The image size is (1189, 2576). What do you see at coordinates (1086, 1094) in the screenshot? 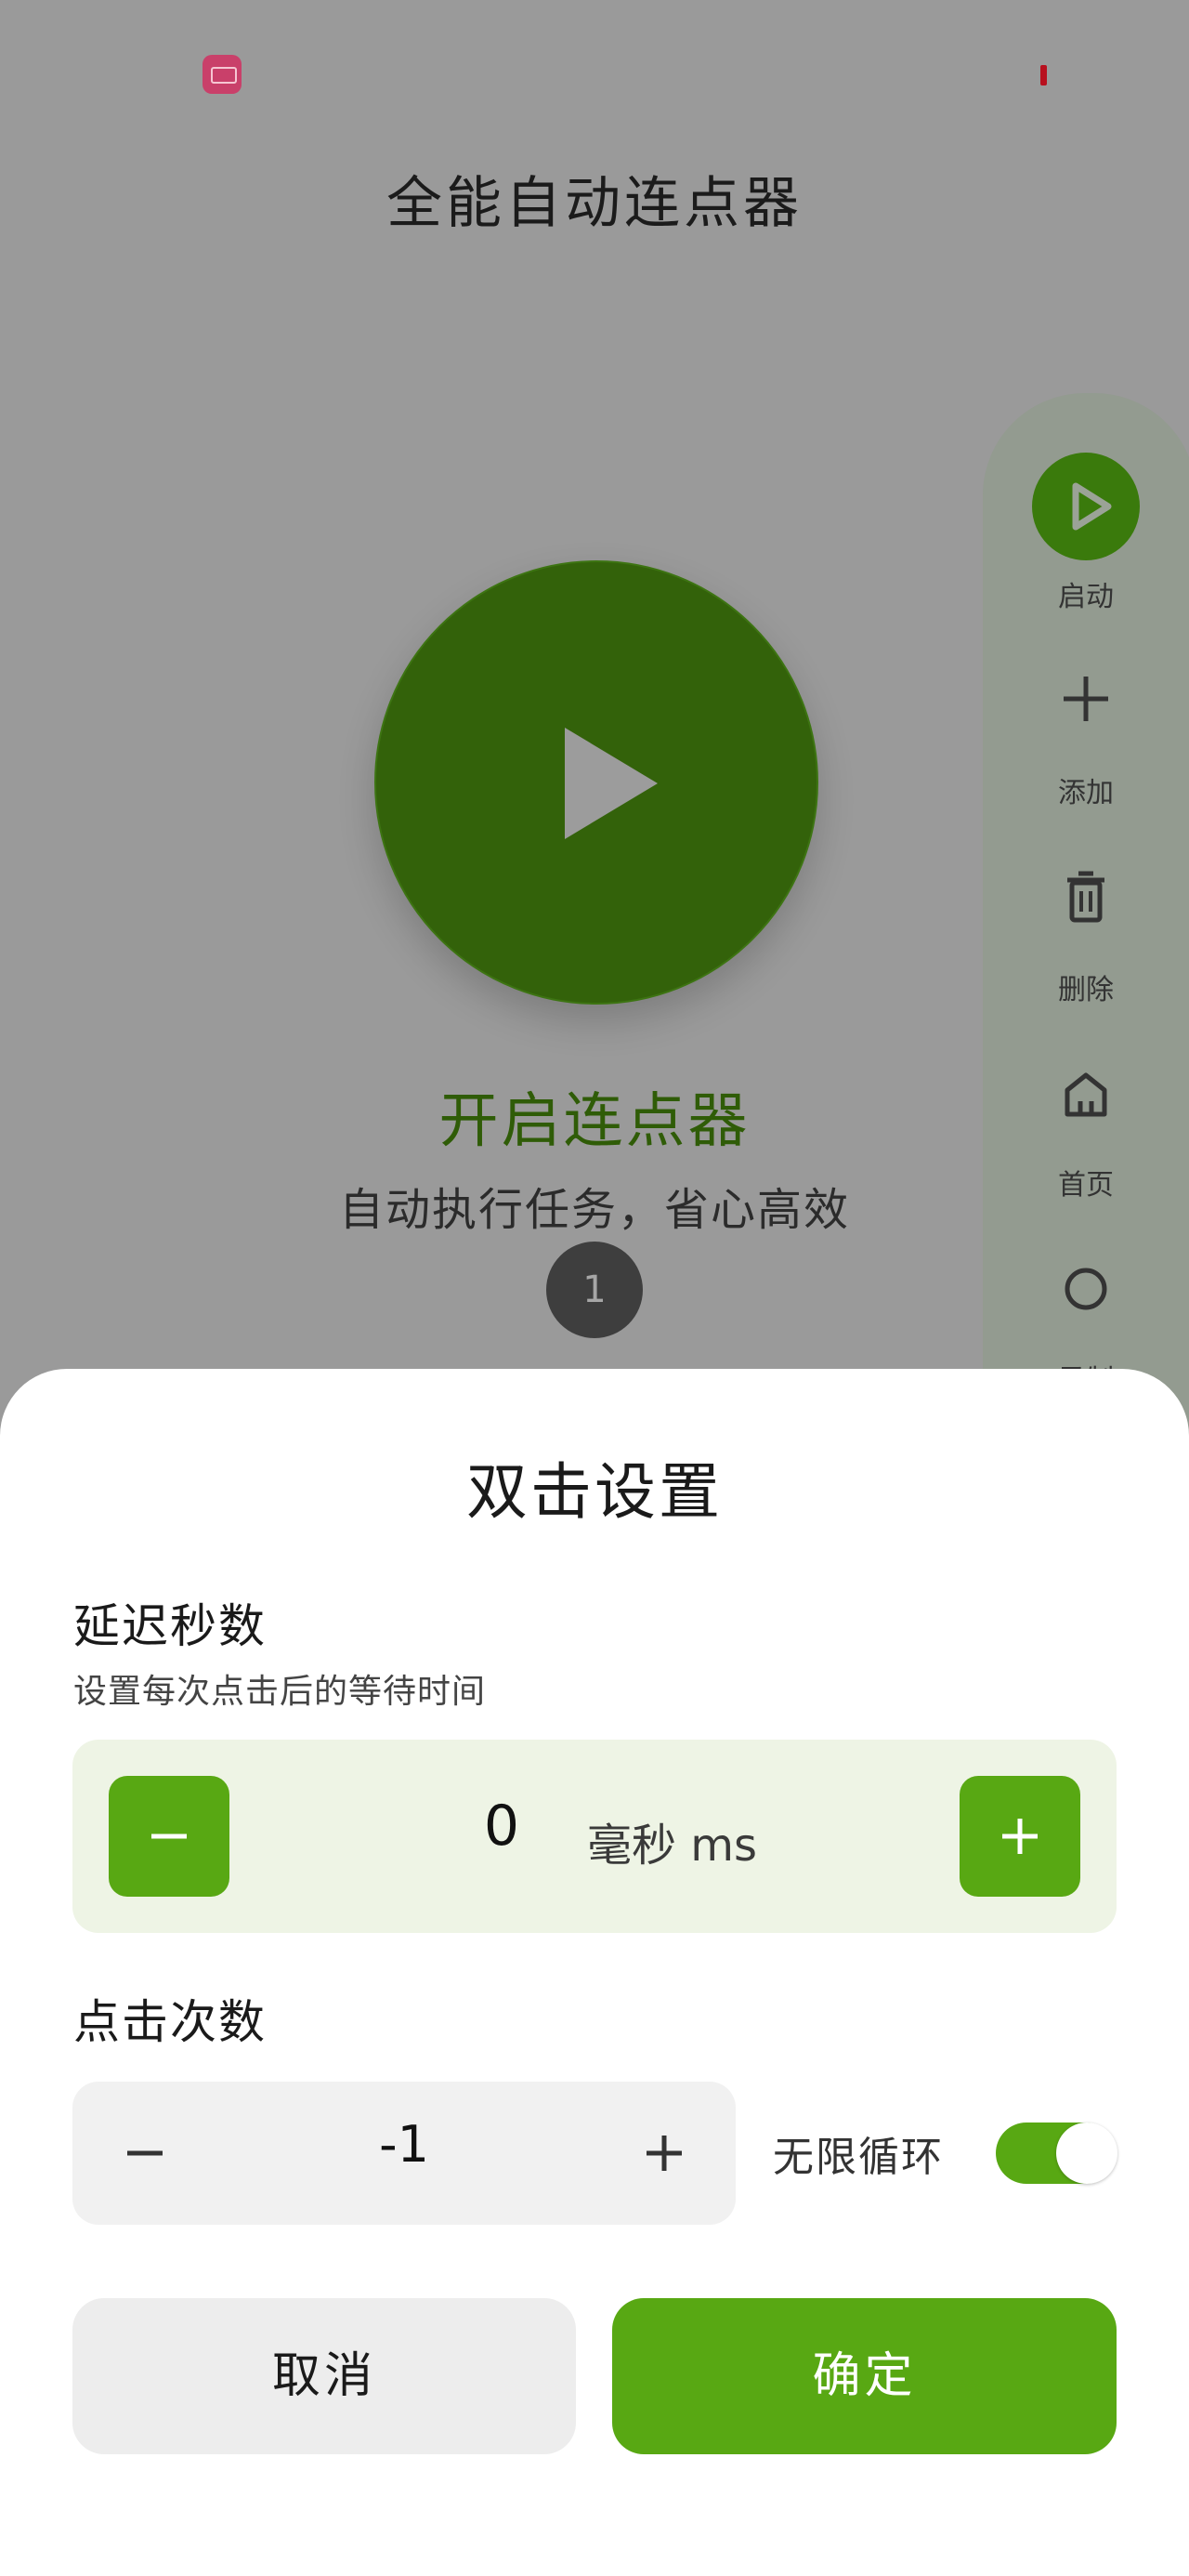
I see `home-icon` at bounding box center [1086, 1094].